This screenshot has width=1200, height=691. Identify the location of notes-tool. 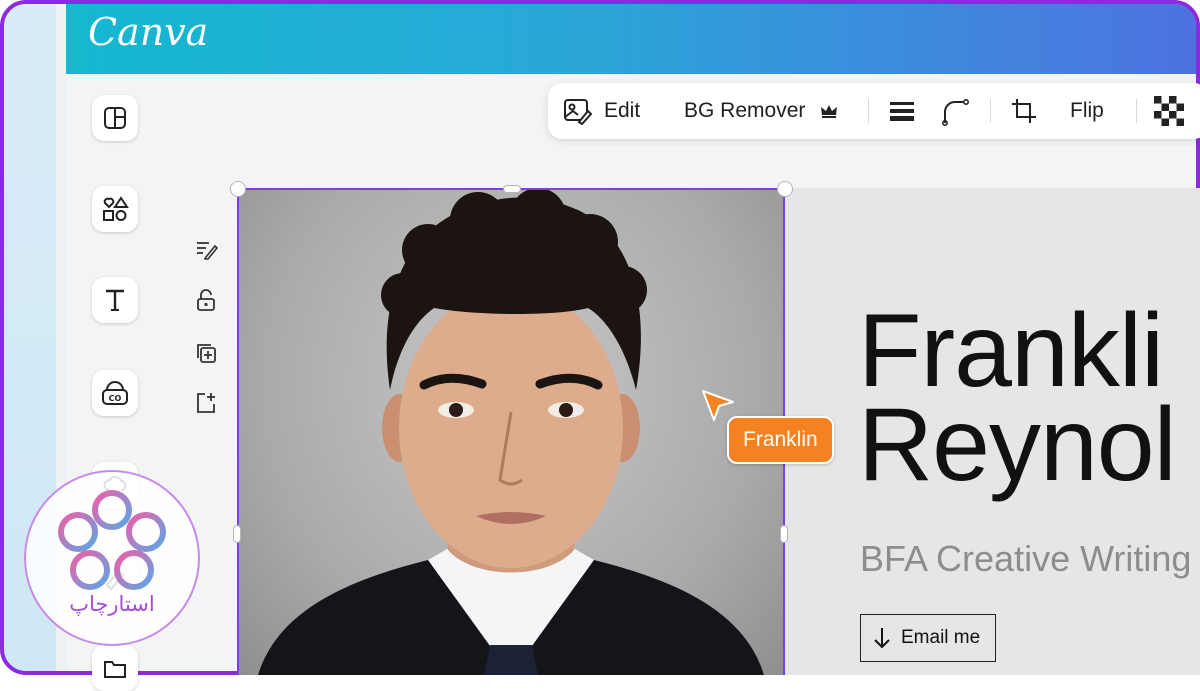
(206, 249).